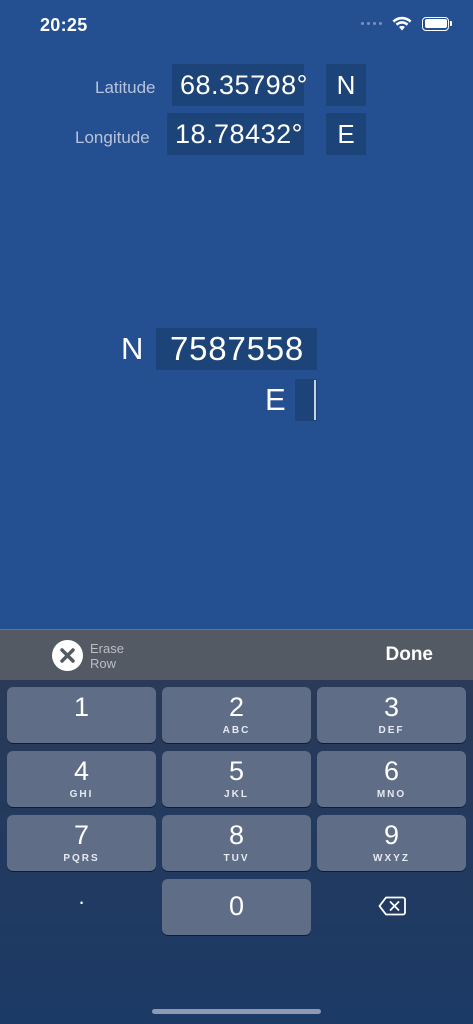 This screenshot has height=1024, width=473. What do you see at coordinates (81, 858) in the screenshot?
I see `key-letters: PQRS` at bounding box center [81, 858].